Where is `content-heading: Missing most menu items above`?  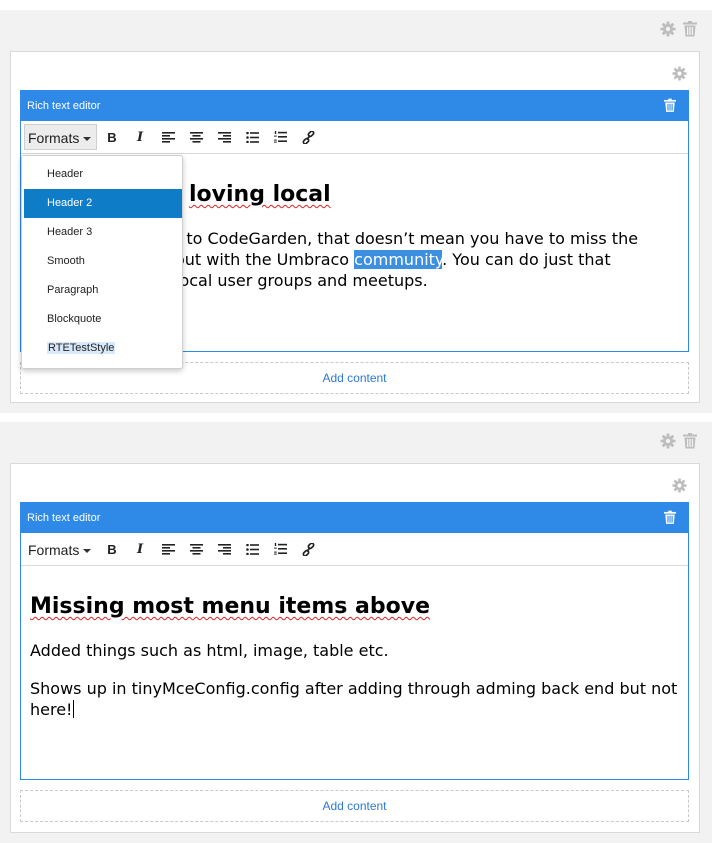 content-heading: Missing most menu items above is located at coordinates (230, 606).